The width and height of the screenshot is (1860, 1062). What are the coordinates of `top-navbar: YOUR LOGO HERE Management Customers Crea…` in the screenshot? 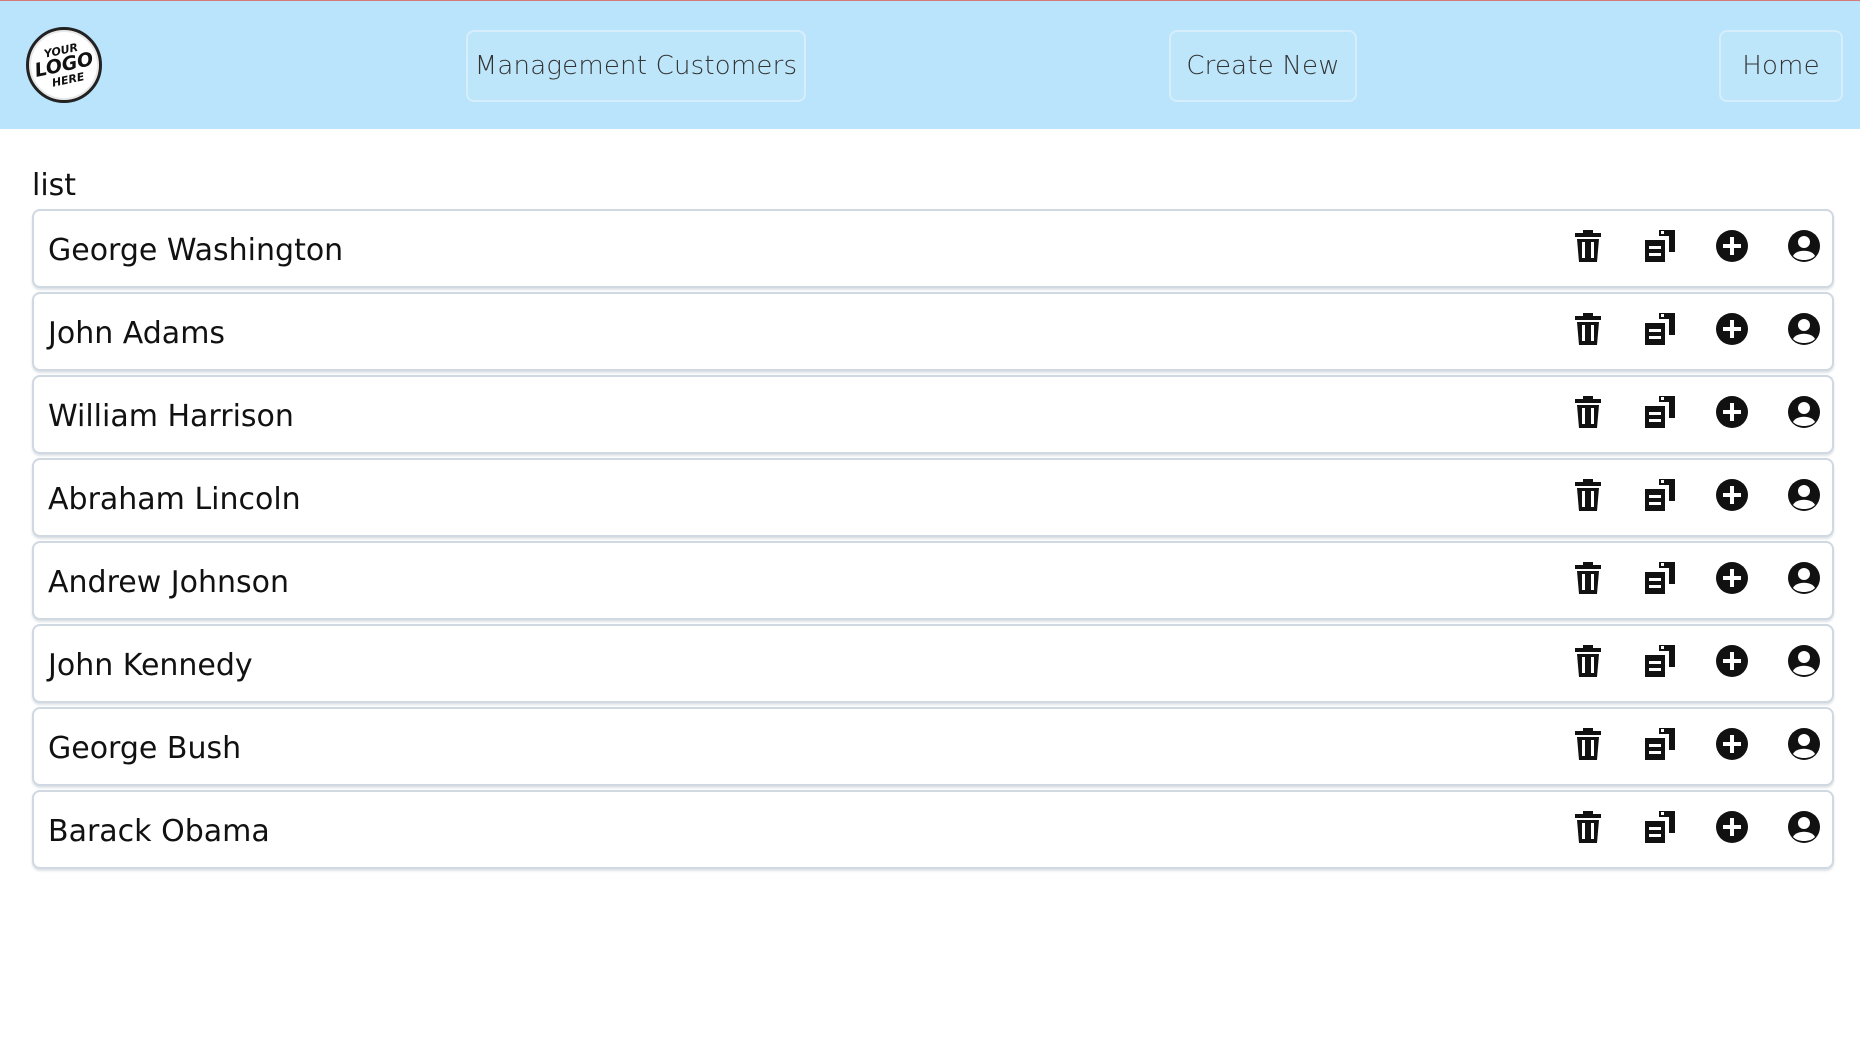 It's located at (930, 64).